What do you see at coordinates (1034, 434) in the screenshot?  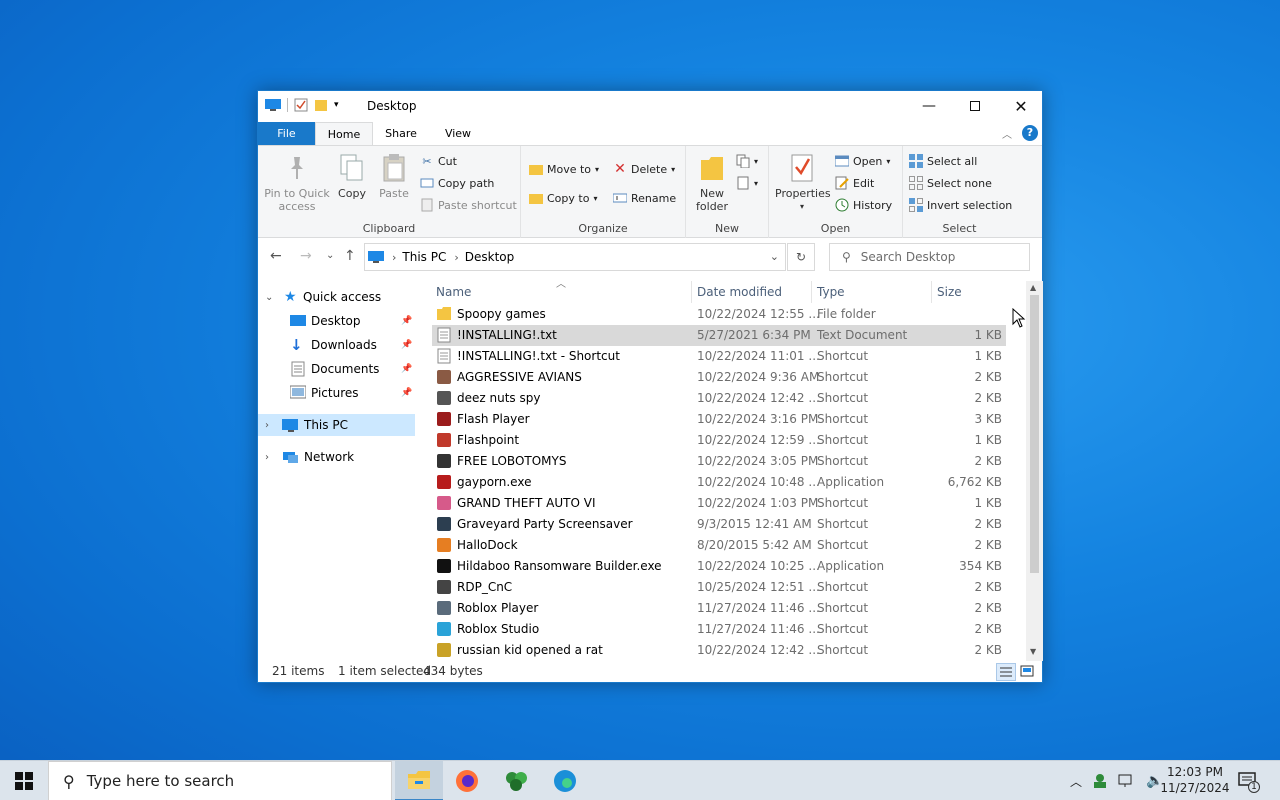 I see `scrollbar-thumb` at bounding box center [1034, 434].